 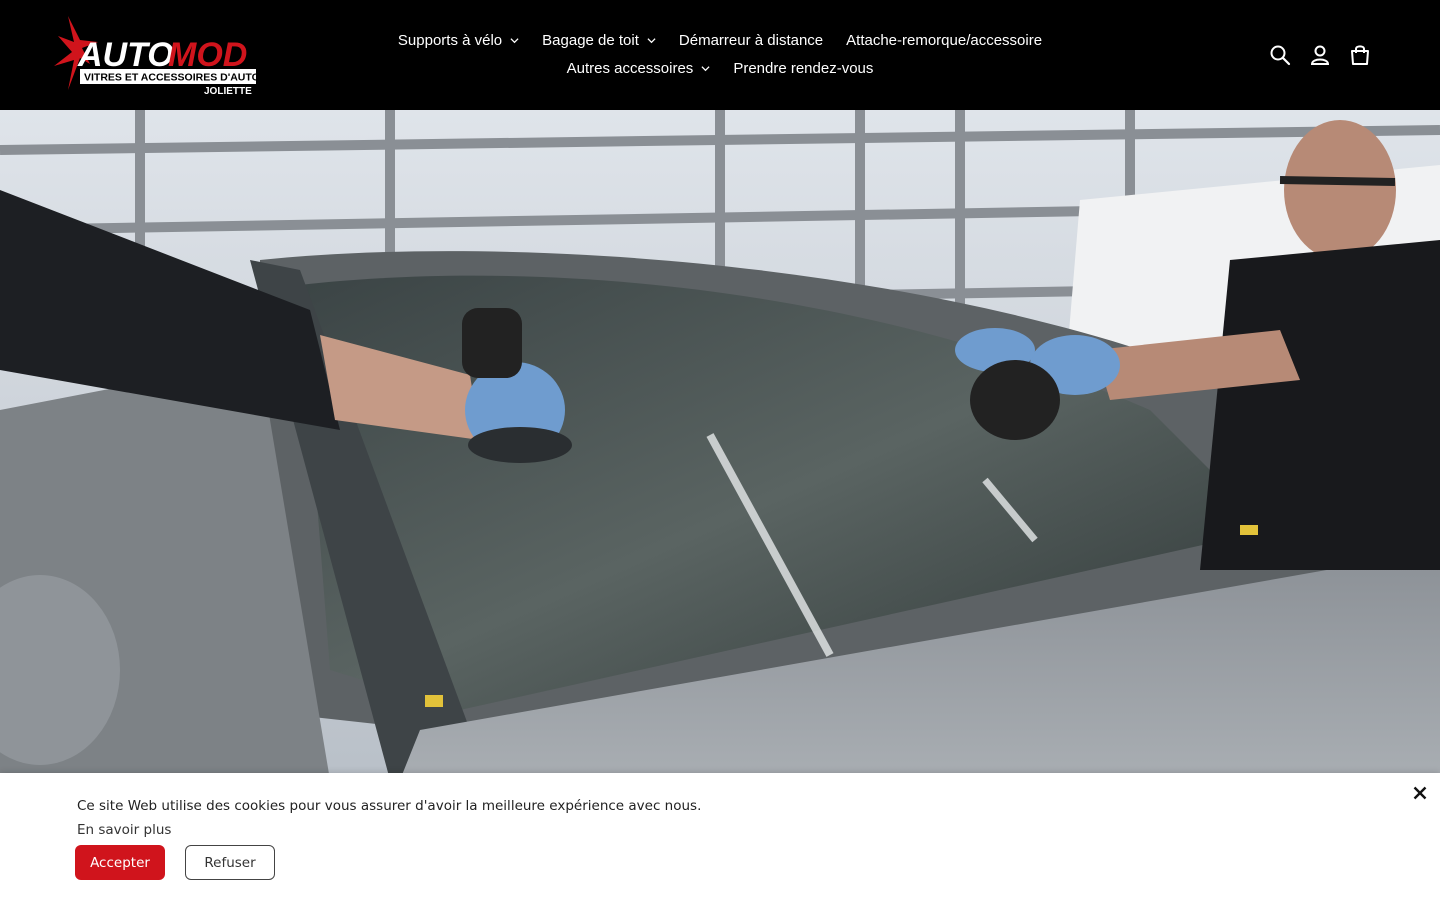 I want to click on logo-city: JOLIETTE, so click(x=228, y=91).